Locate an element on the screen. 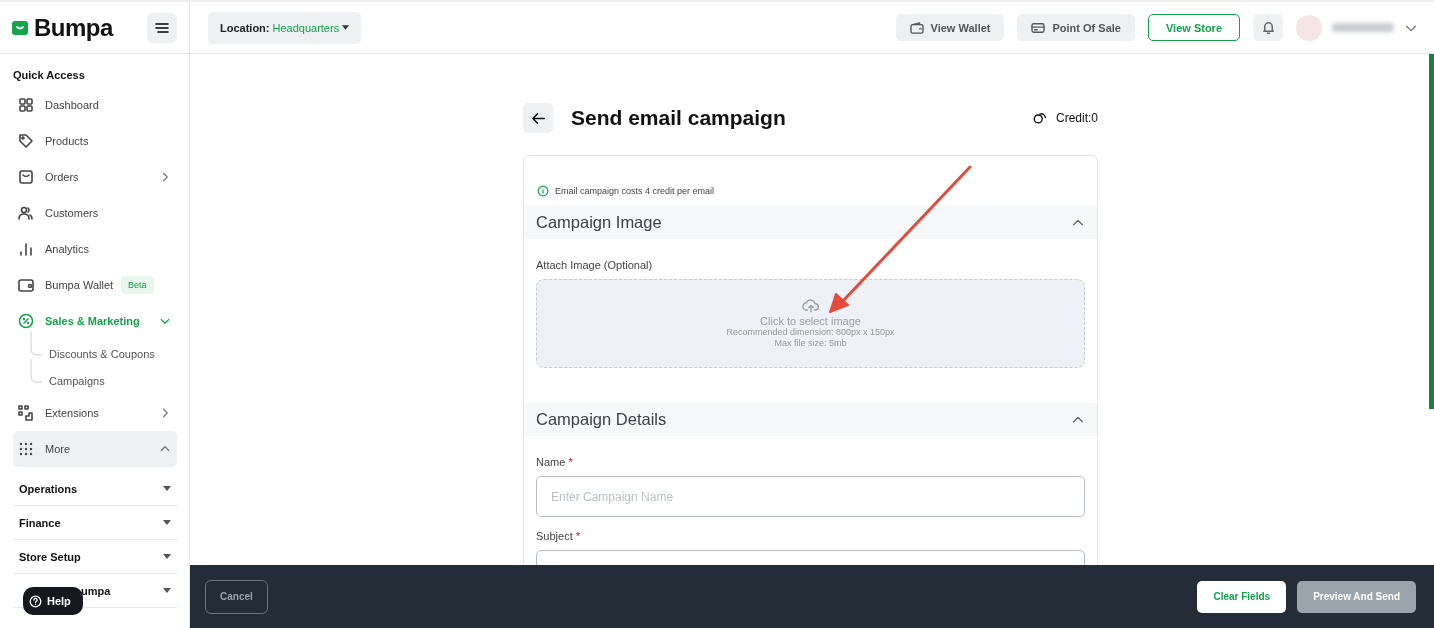 The width and height of the screenshot is (1434, 628). sidebar-item: Extensions is located at coordinates (95, 413).